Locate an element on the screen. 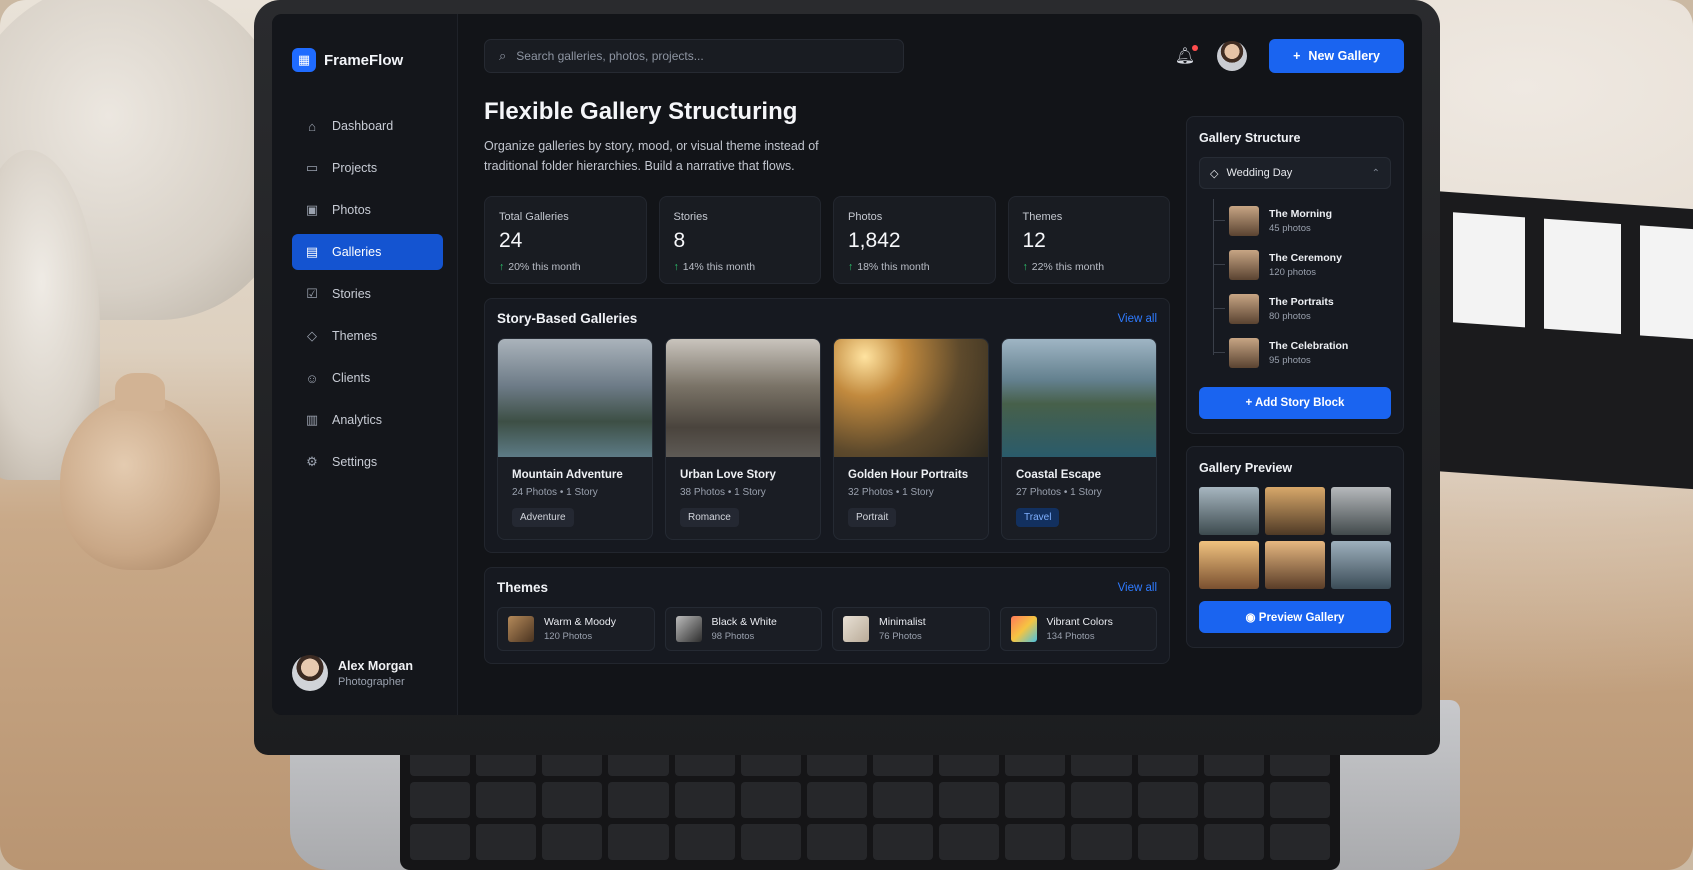 The image size is (1693, 870). home-icon: ⌂ is located at coordinates (312, 126).